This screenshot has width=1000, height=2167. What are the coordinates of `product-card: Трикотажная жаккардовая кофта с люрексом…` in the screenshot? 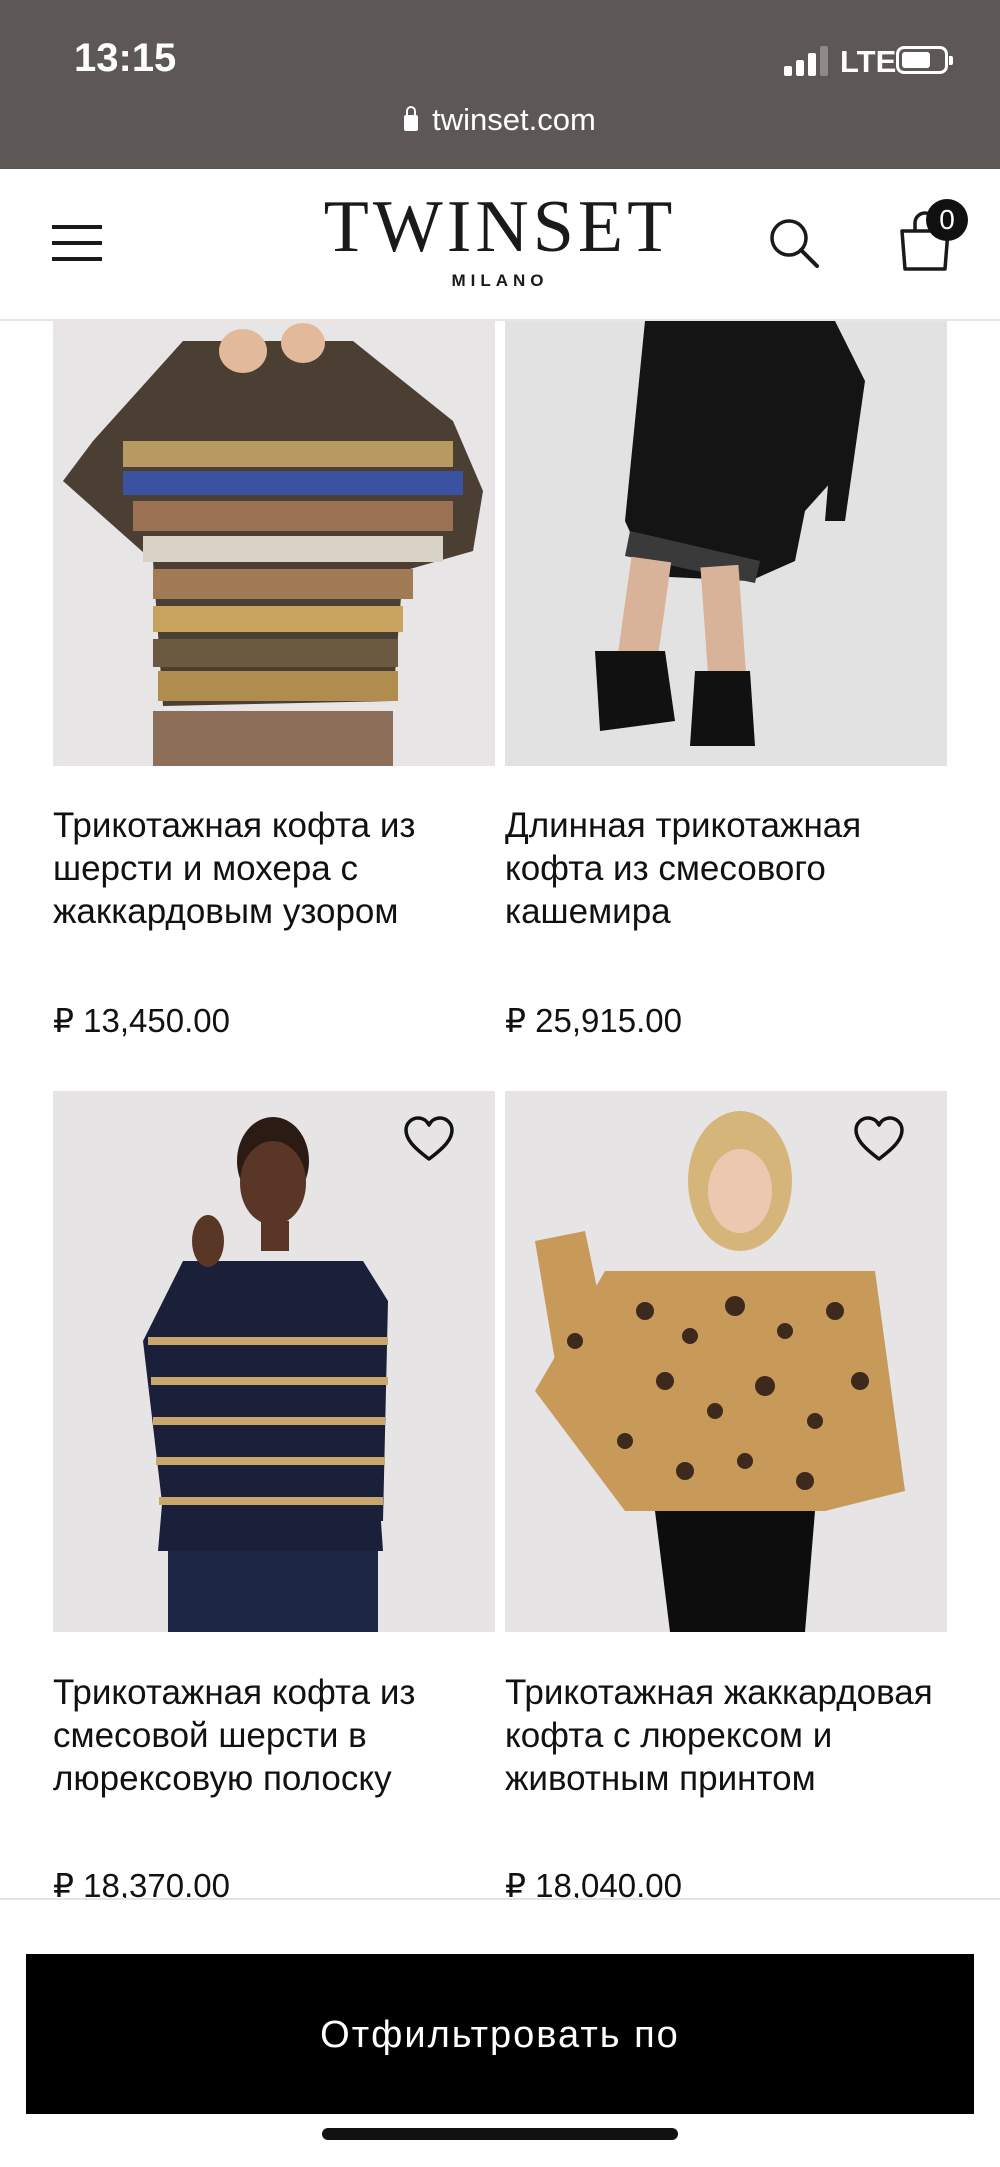 It's located at (726, 1451).